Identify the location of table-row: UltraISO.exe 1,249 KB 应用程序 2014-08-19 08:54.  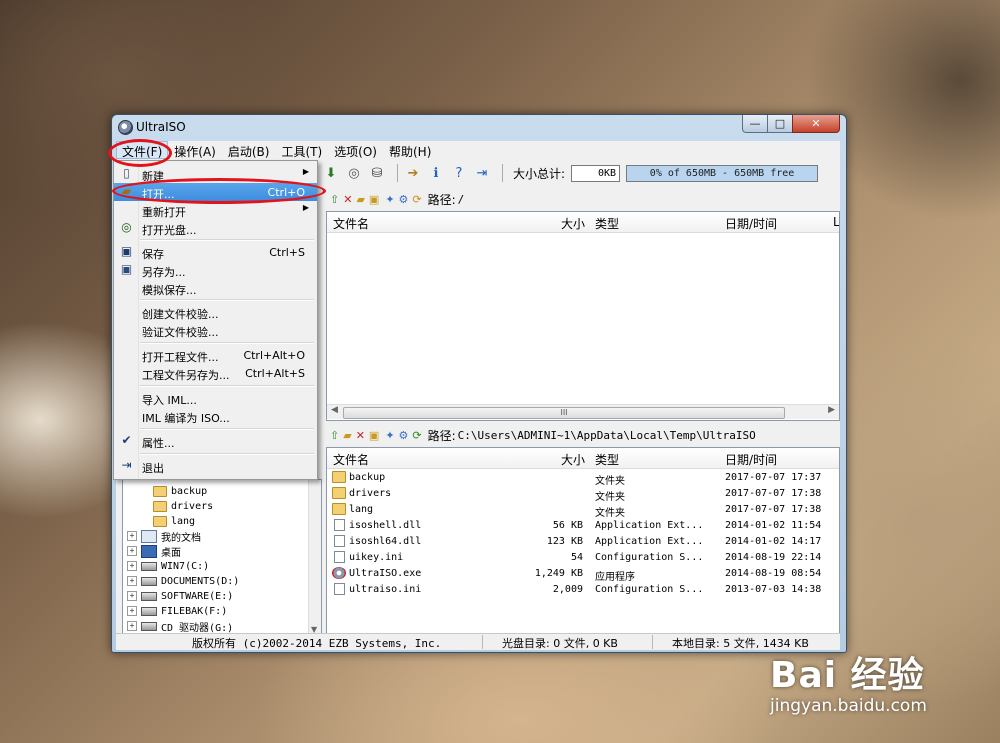
(583, 574).